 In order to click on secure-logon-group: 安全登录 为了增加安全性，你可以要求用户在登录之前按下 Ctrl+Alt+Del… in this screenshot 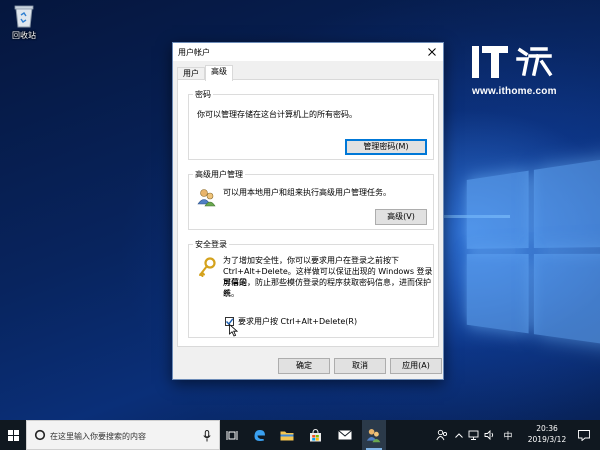, I will do `click(311, 288)`.